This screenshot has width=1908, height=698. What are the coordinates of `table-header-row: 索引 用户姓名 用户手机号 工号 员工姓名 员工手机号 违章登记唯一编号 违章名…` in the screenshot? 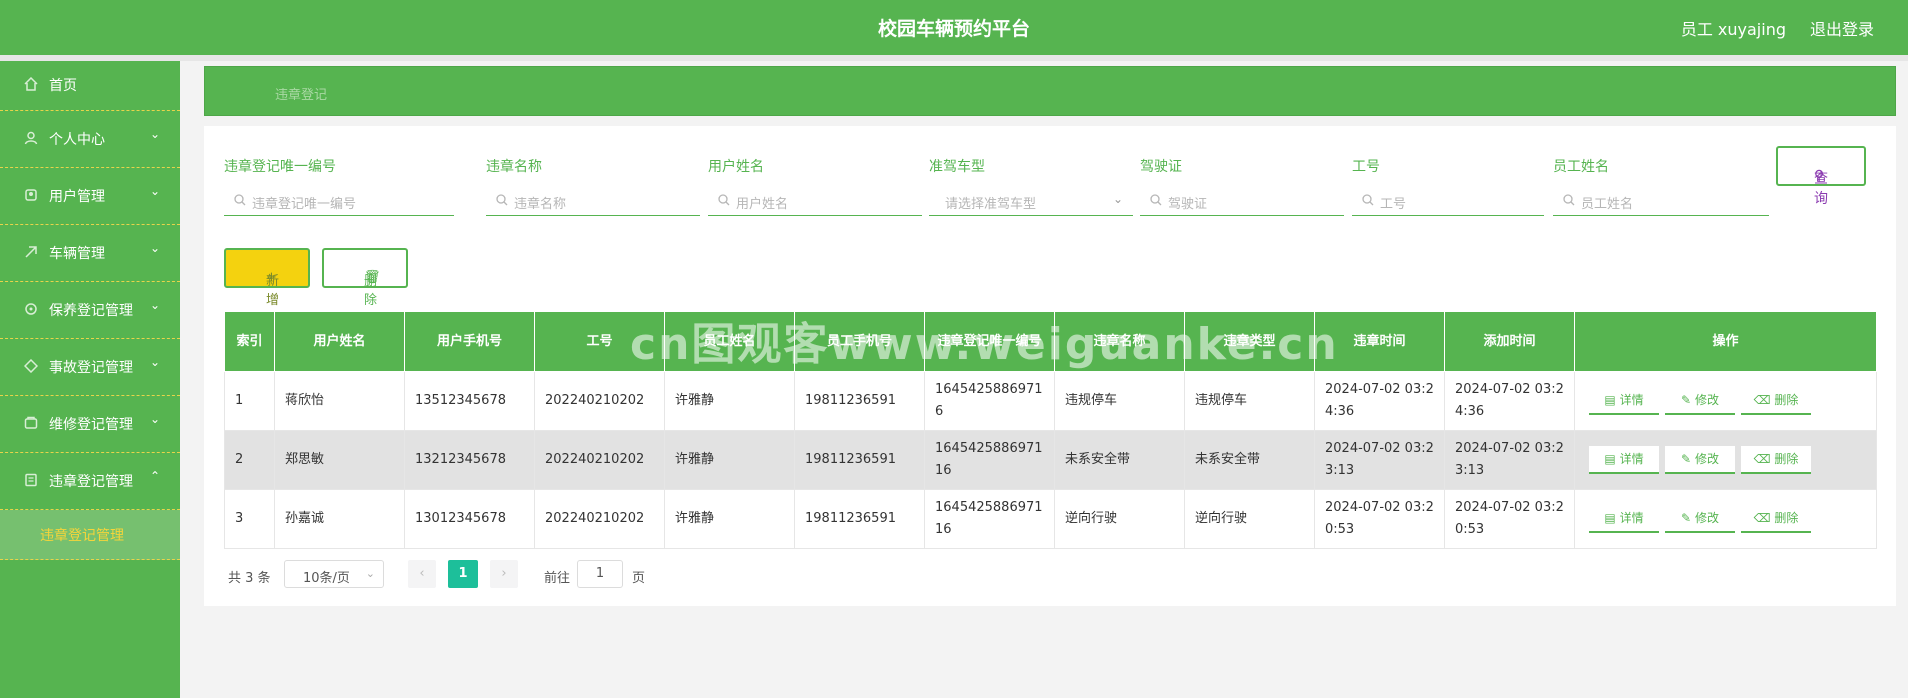 It's located at (1050, 341).